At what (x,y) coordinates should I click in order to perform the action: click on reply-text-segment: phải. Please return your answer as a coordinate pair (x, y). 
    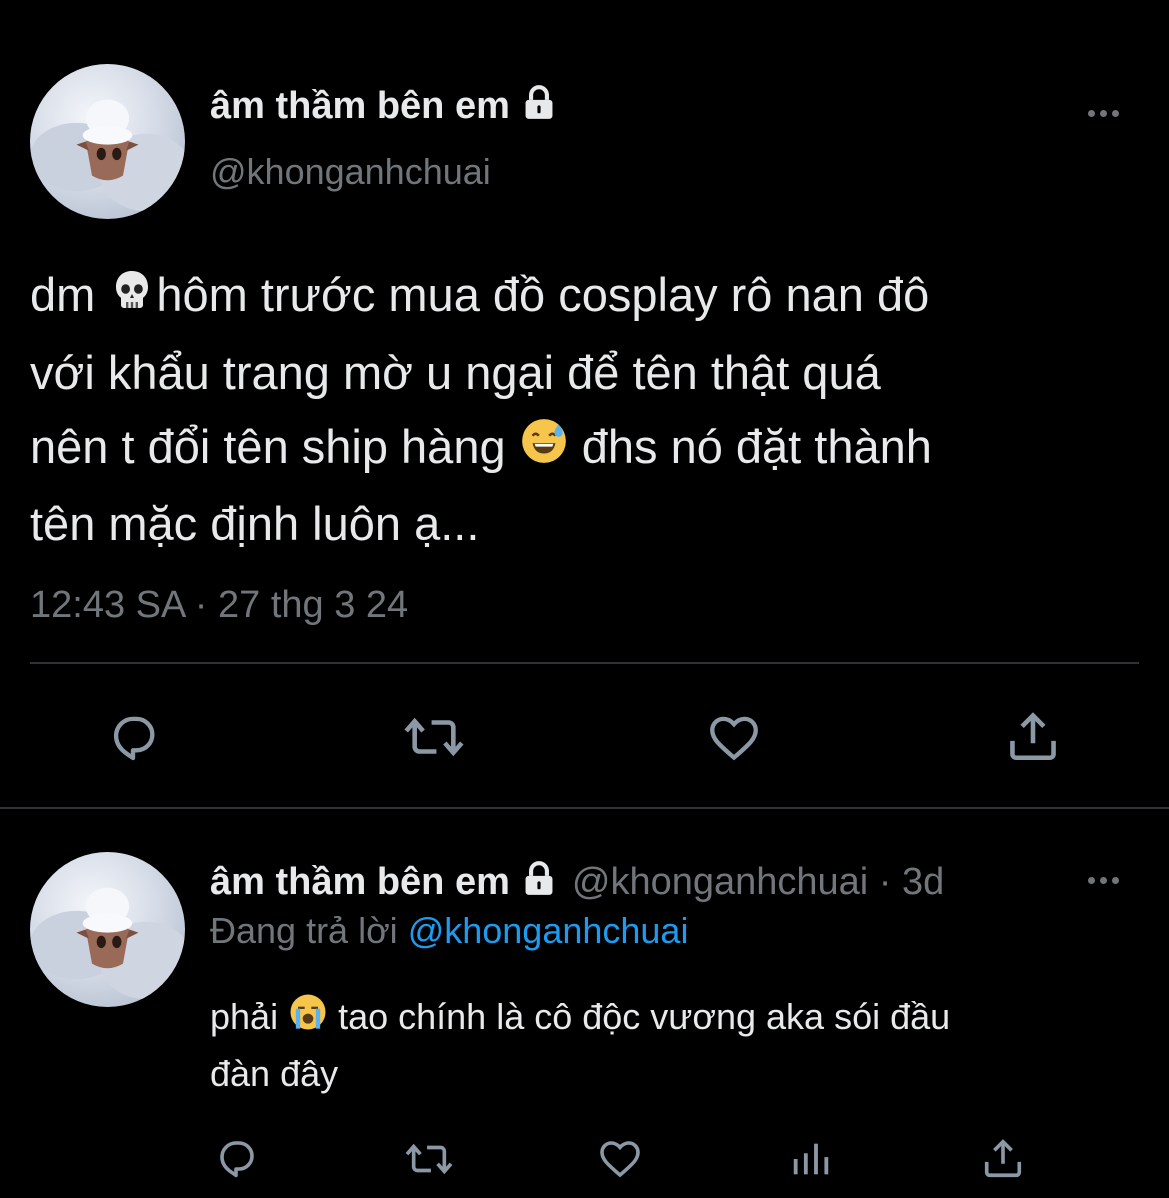
    Looking at the image, I should click on (249, 1016).